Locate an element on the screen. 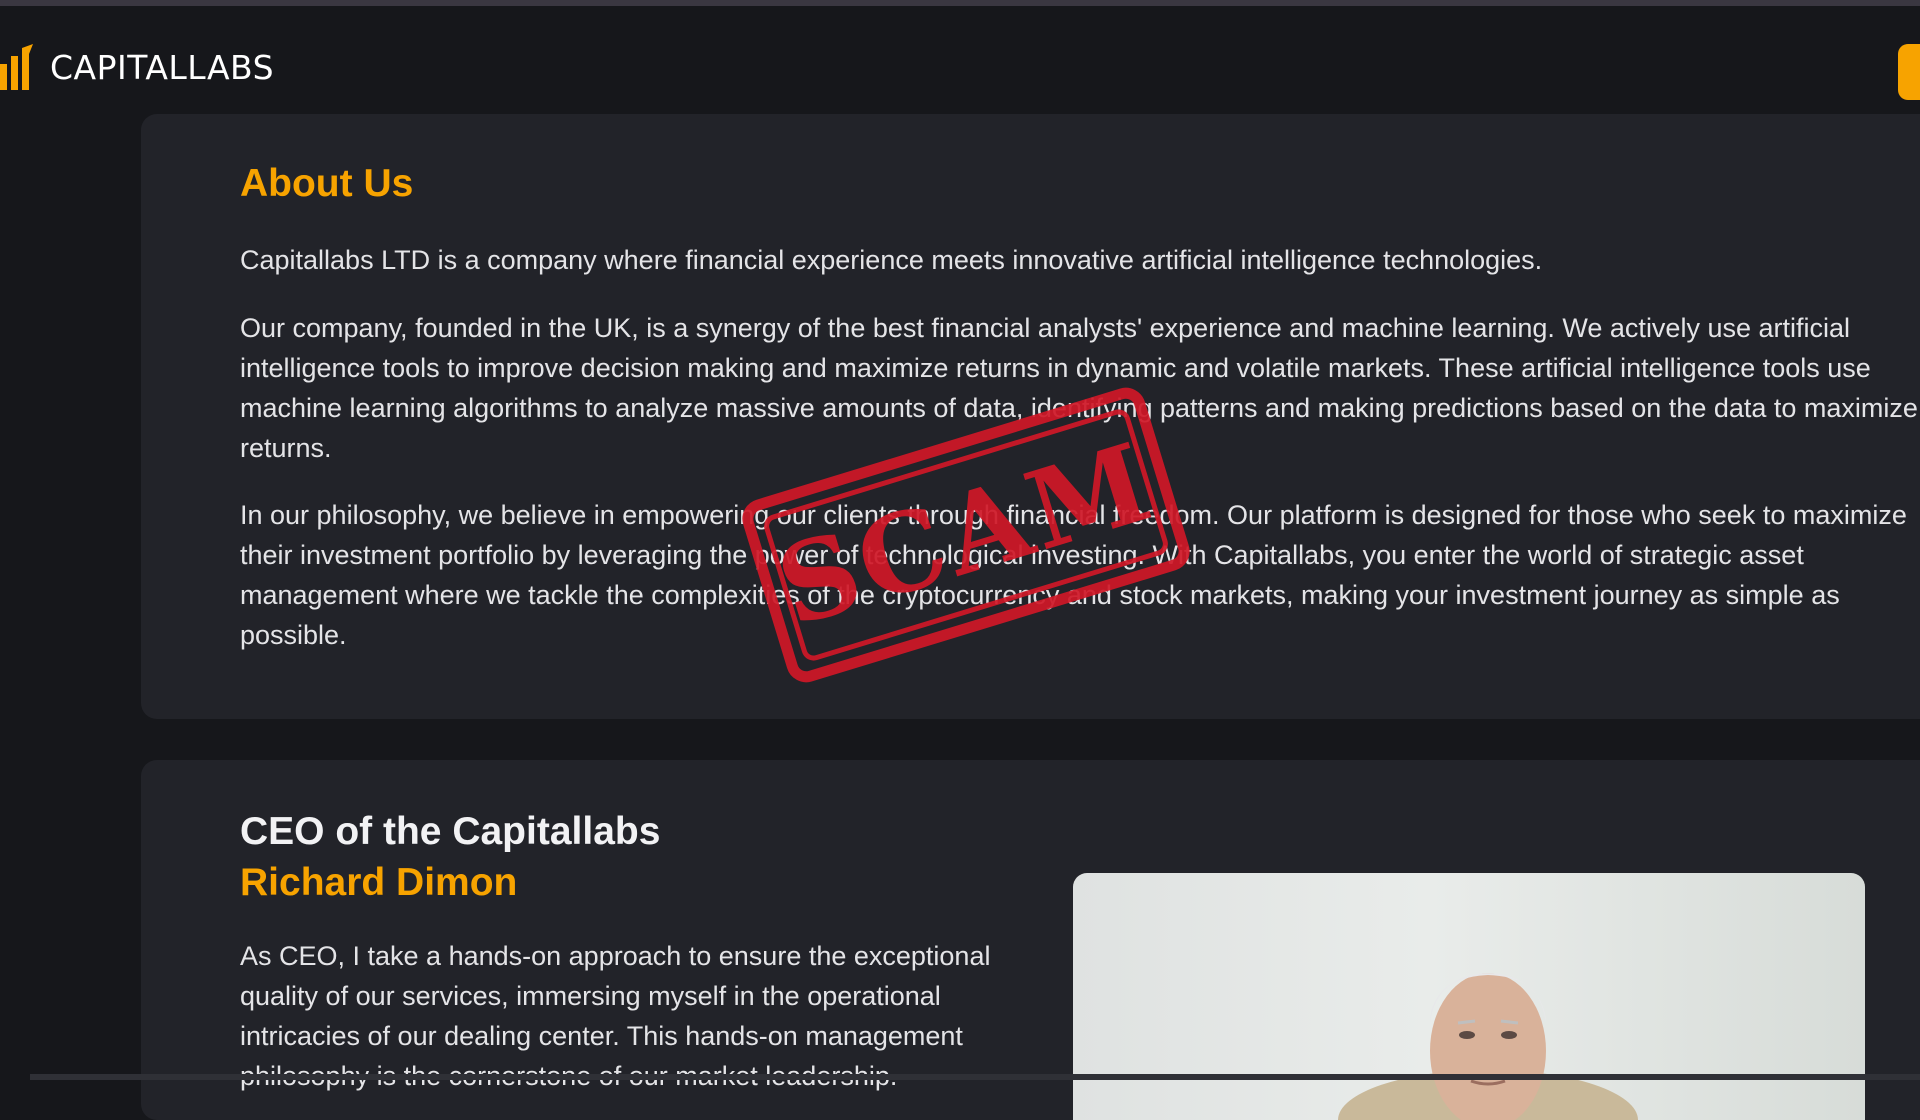  ceo-title: CEO of the Capitallabs is located at coordinates (450, 831).